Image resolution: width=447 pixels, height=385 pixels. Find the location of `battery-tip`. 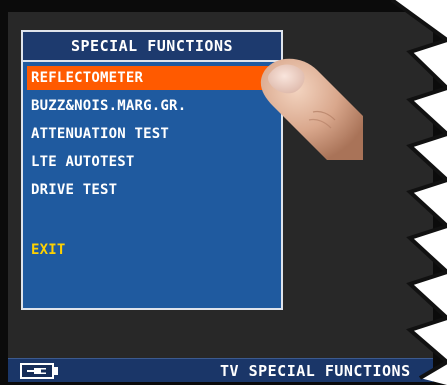

battery-tip is located at coordinates (56, 371).